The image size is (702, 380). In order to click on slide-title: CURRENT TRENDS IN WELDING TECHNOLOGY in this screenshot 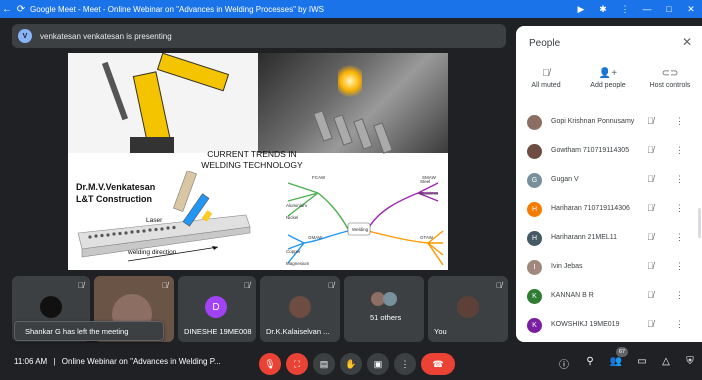, I will do `click(252, 159)`.